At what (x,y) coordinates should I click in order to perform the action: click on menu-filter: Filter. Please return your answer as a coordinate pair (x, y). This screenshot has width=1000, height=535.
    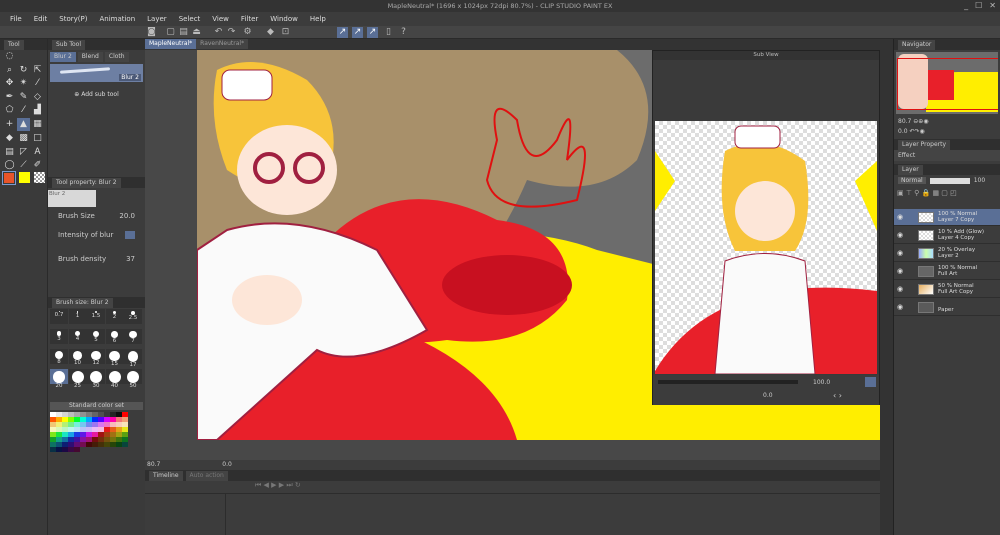
    Looking at the image, I should click on (249, 19).